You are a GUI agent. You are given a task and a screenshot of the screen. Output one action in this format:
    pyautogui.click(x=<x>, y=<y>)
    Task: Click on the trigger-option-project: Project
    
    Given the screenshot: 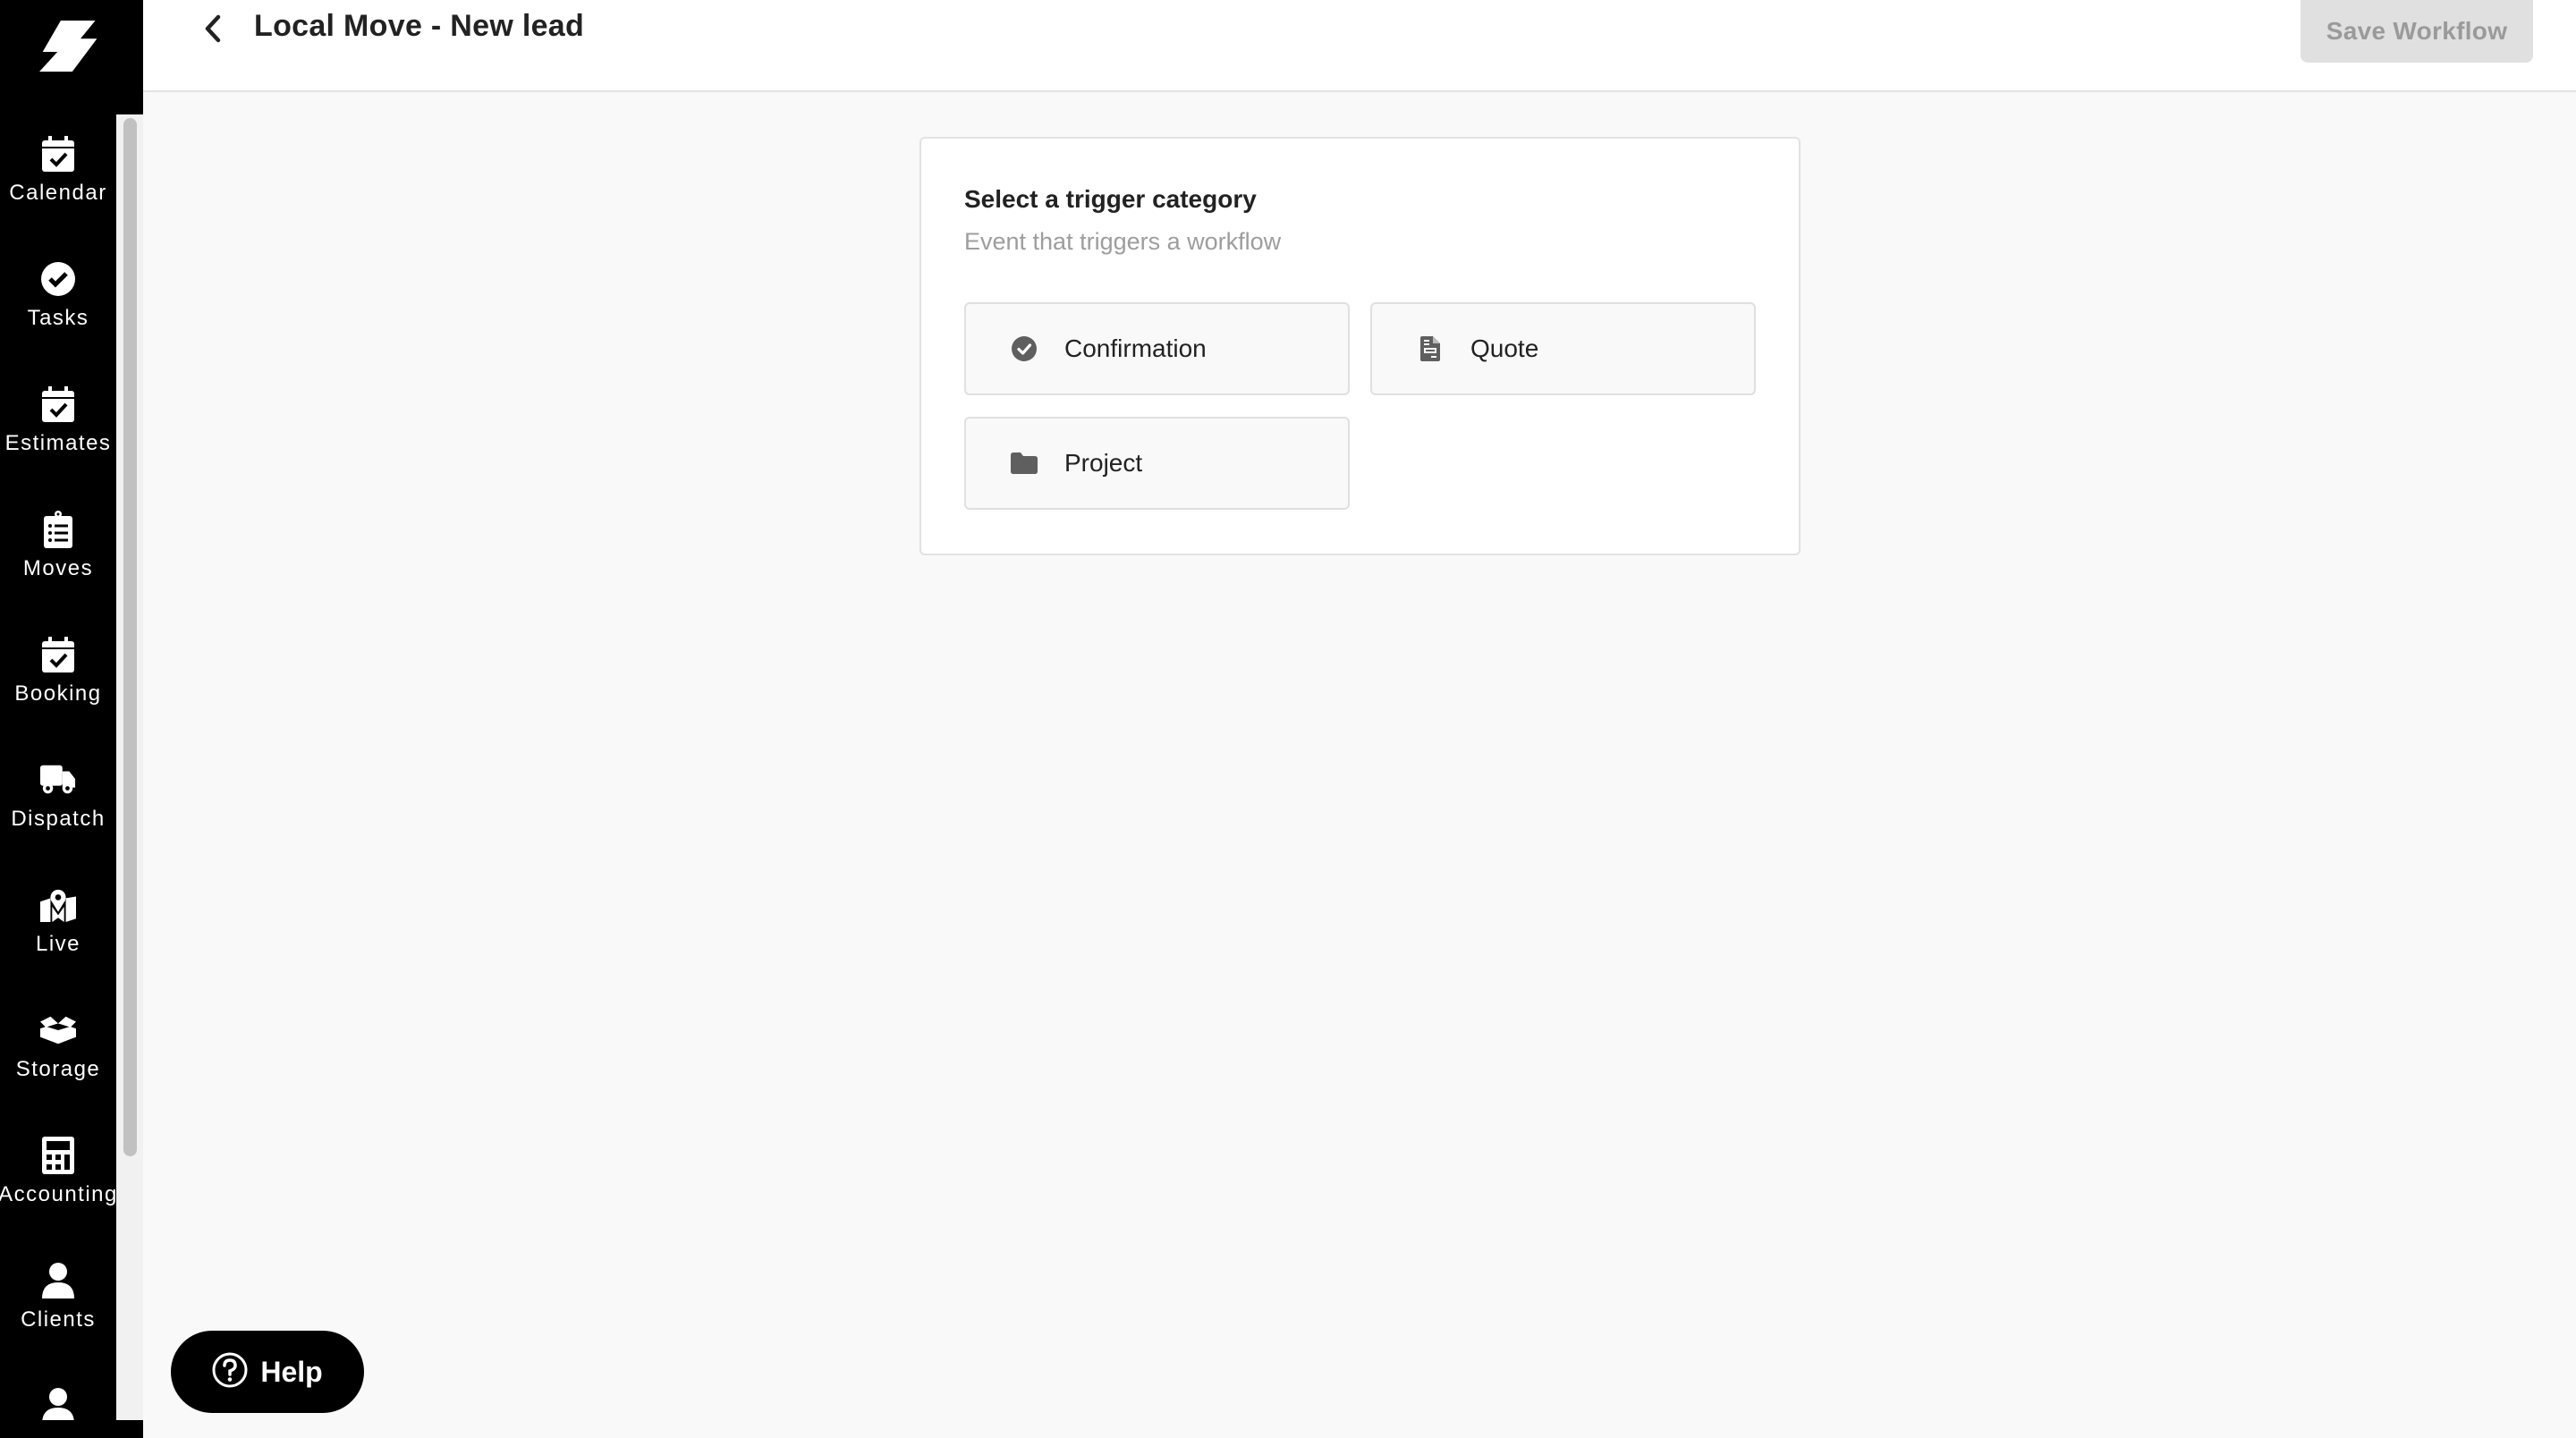 What is the action you would take?
    pyautogui.click(x=1157, y=463)
    